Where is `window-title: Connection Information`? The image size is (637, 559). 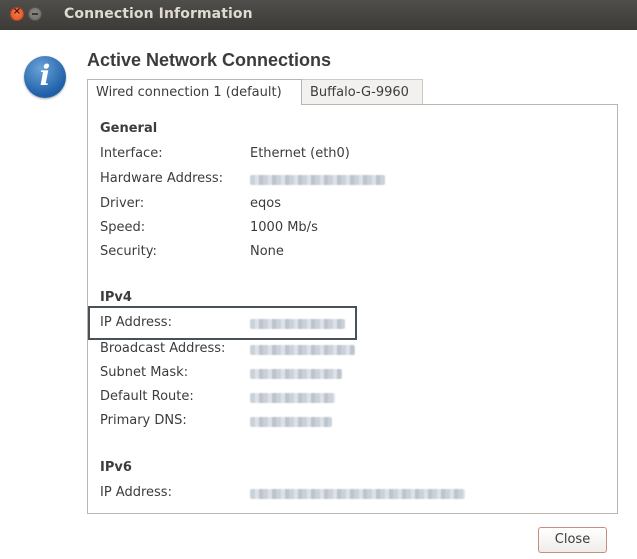 window-title: Connection Information is located at coordinates (158, 14).